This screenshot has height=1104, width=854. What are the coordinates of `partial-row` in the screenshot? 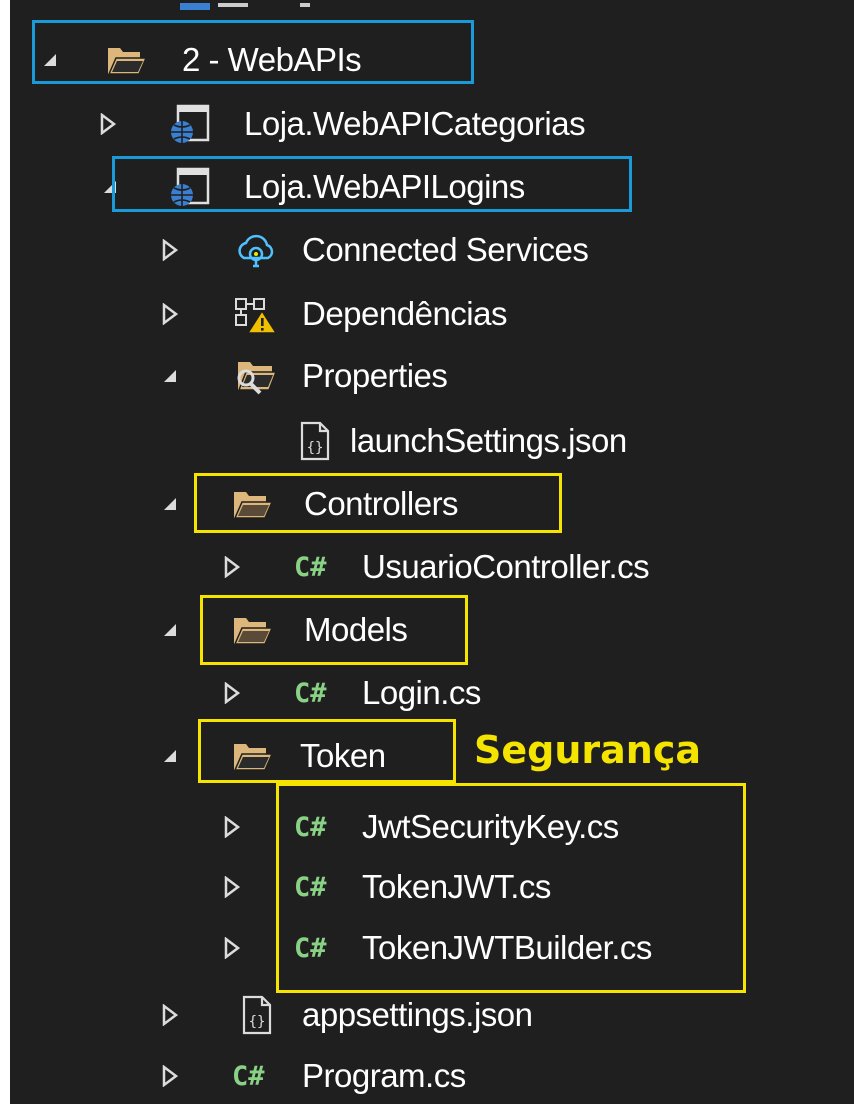 It's located at (270, 5).